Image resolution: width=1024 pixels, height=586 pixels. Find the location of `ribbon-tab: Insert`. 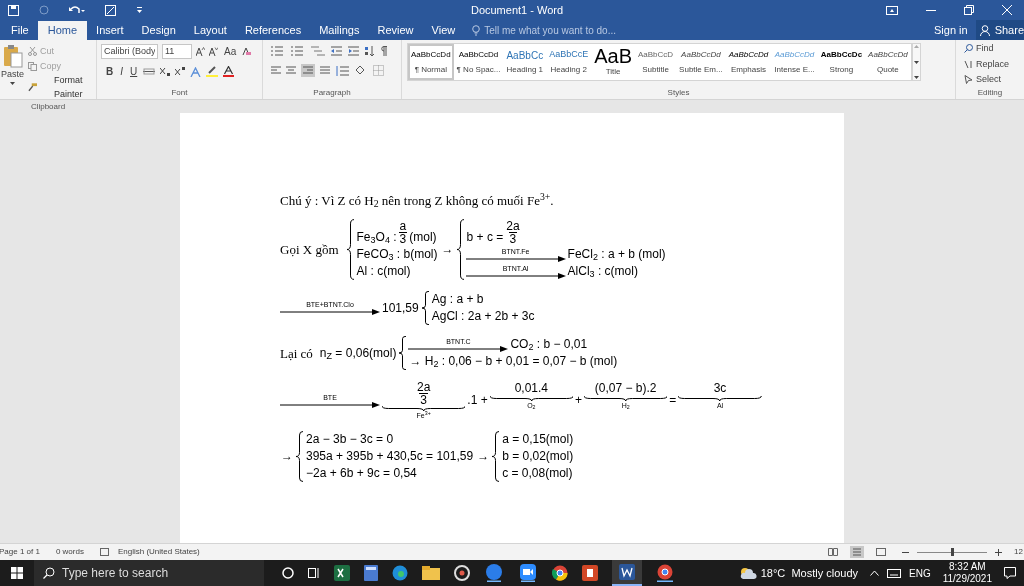

ribbon-tab: Insert is located at coordinates (110, 30).